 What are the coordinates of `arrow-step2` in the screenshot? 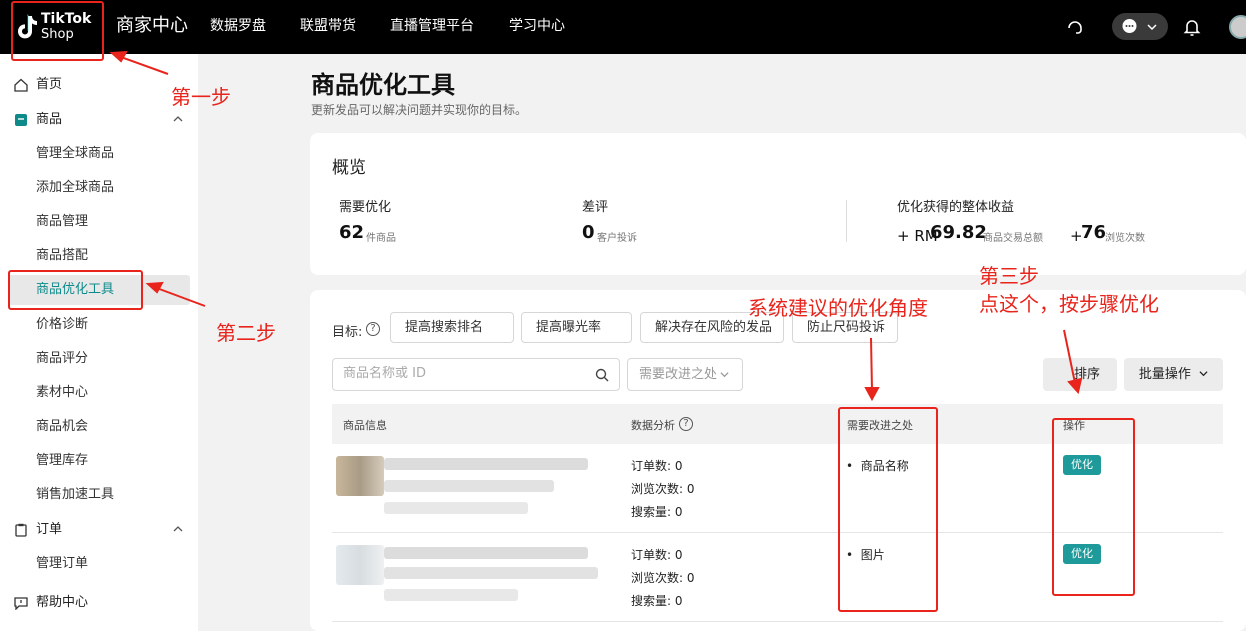 It's located at (179, 296).